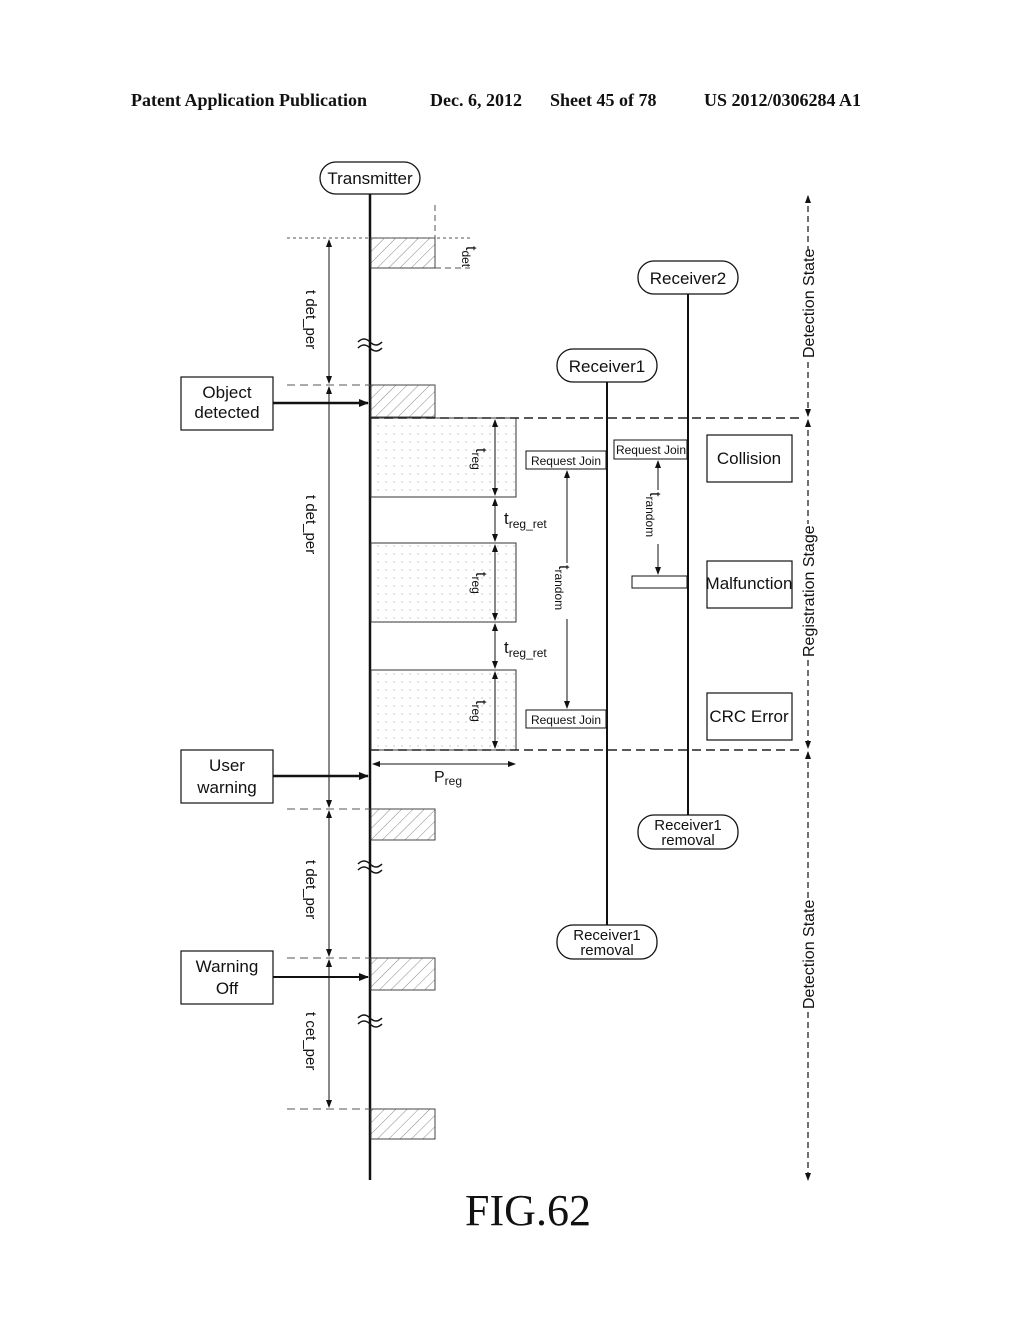 The height and width of the screenshot is (1320, 1024). I want to click on t-det-dimension: tdet, so click(469, 257).